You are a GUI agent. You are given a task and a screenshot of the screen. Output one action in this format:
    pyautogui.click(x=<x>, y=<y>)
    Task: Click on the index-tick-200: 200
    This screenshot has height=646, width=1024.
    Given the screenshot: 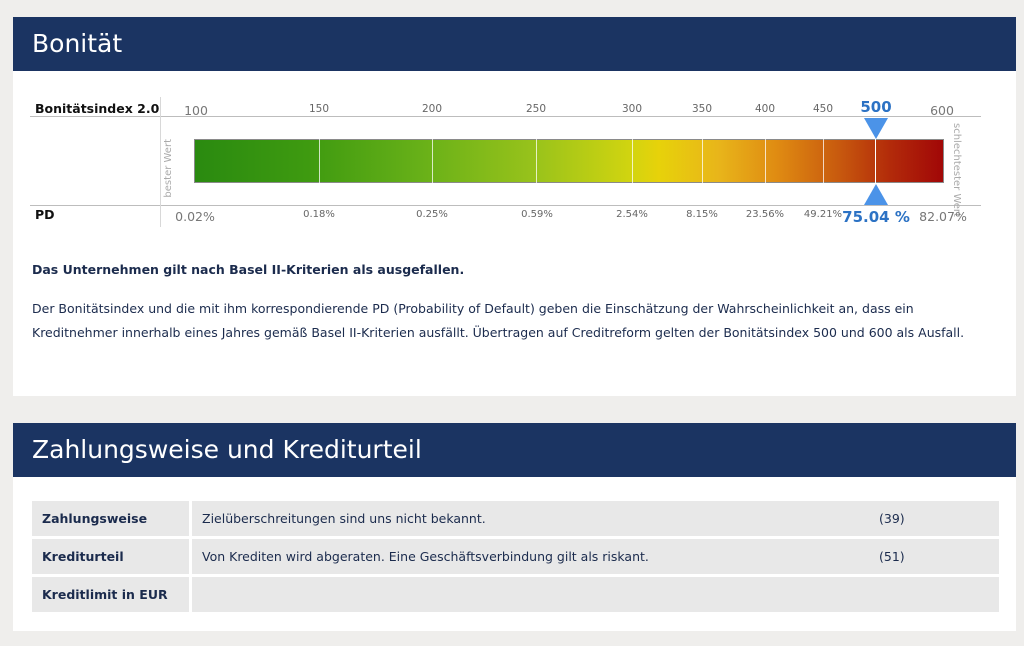 What is the action you would take?
    pyautogui.click(x=432, y=109)
    